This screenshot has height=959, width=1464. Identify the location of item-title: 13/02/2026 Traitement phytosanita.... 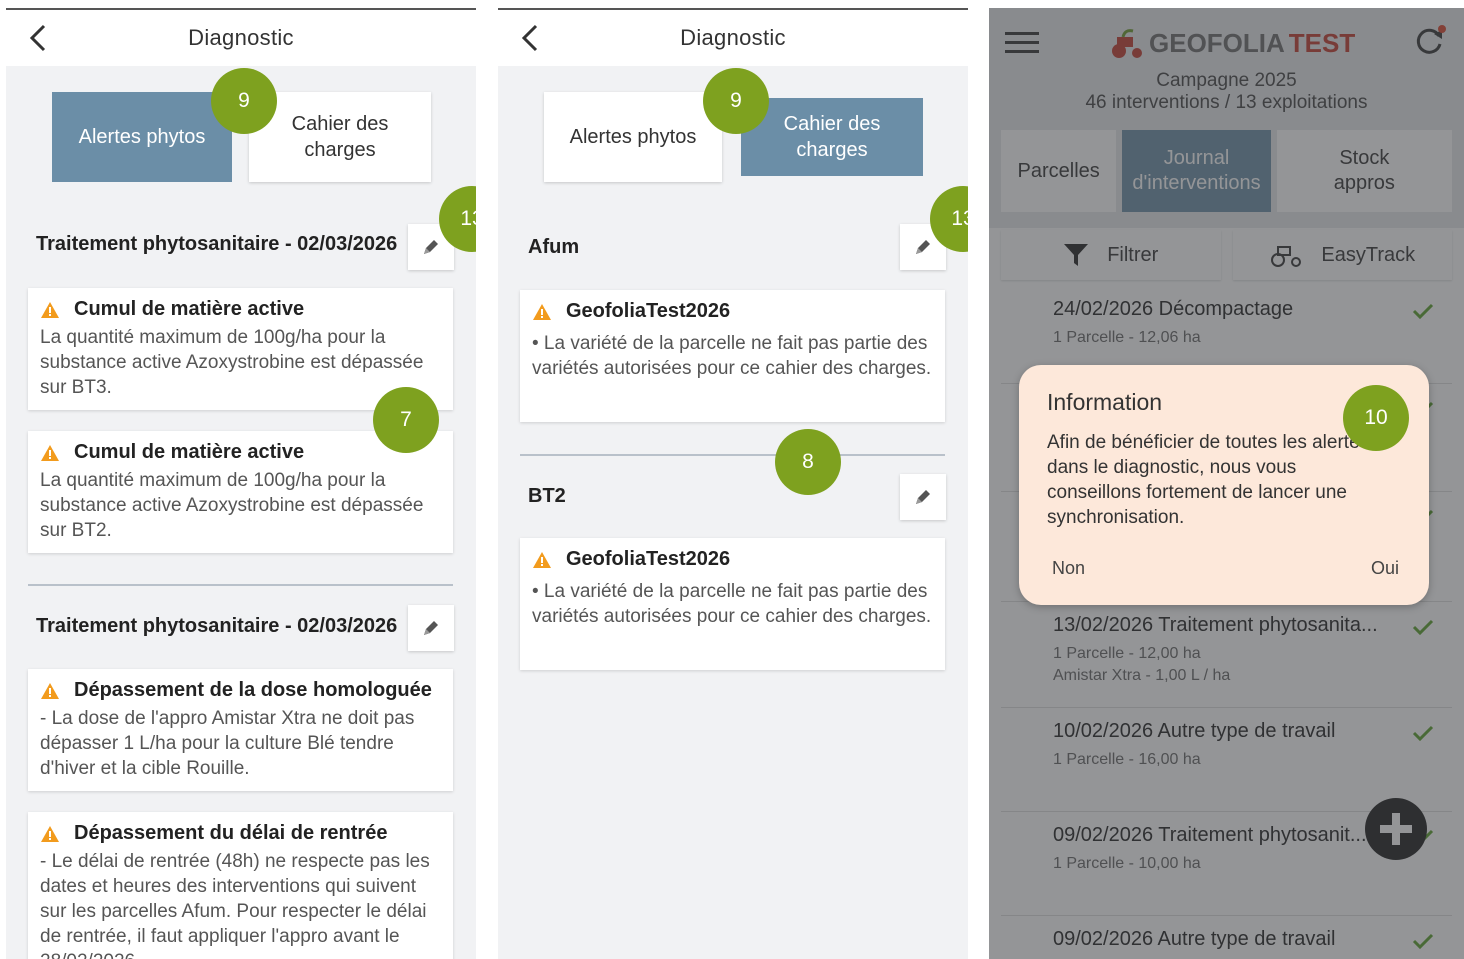
(1215, 625).